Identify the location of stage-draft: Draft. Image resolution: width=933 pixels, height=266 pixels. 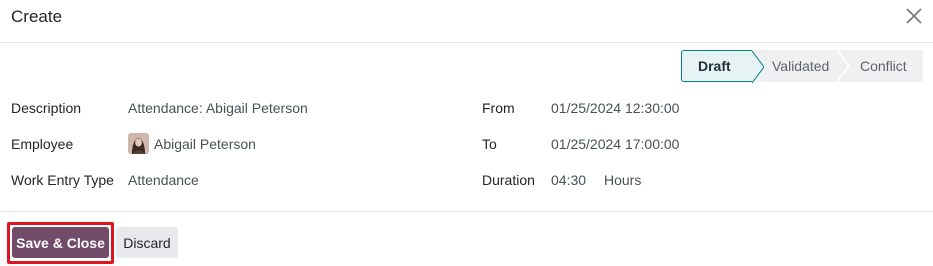
(722, 66).